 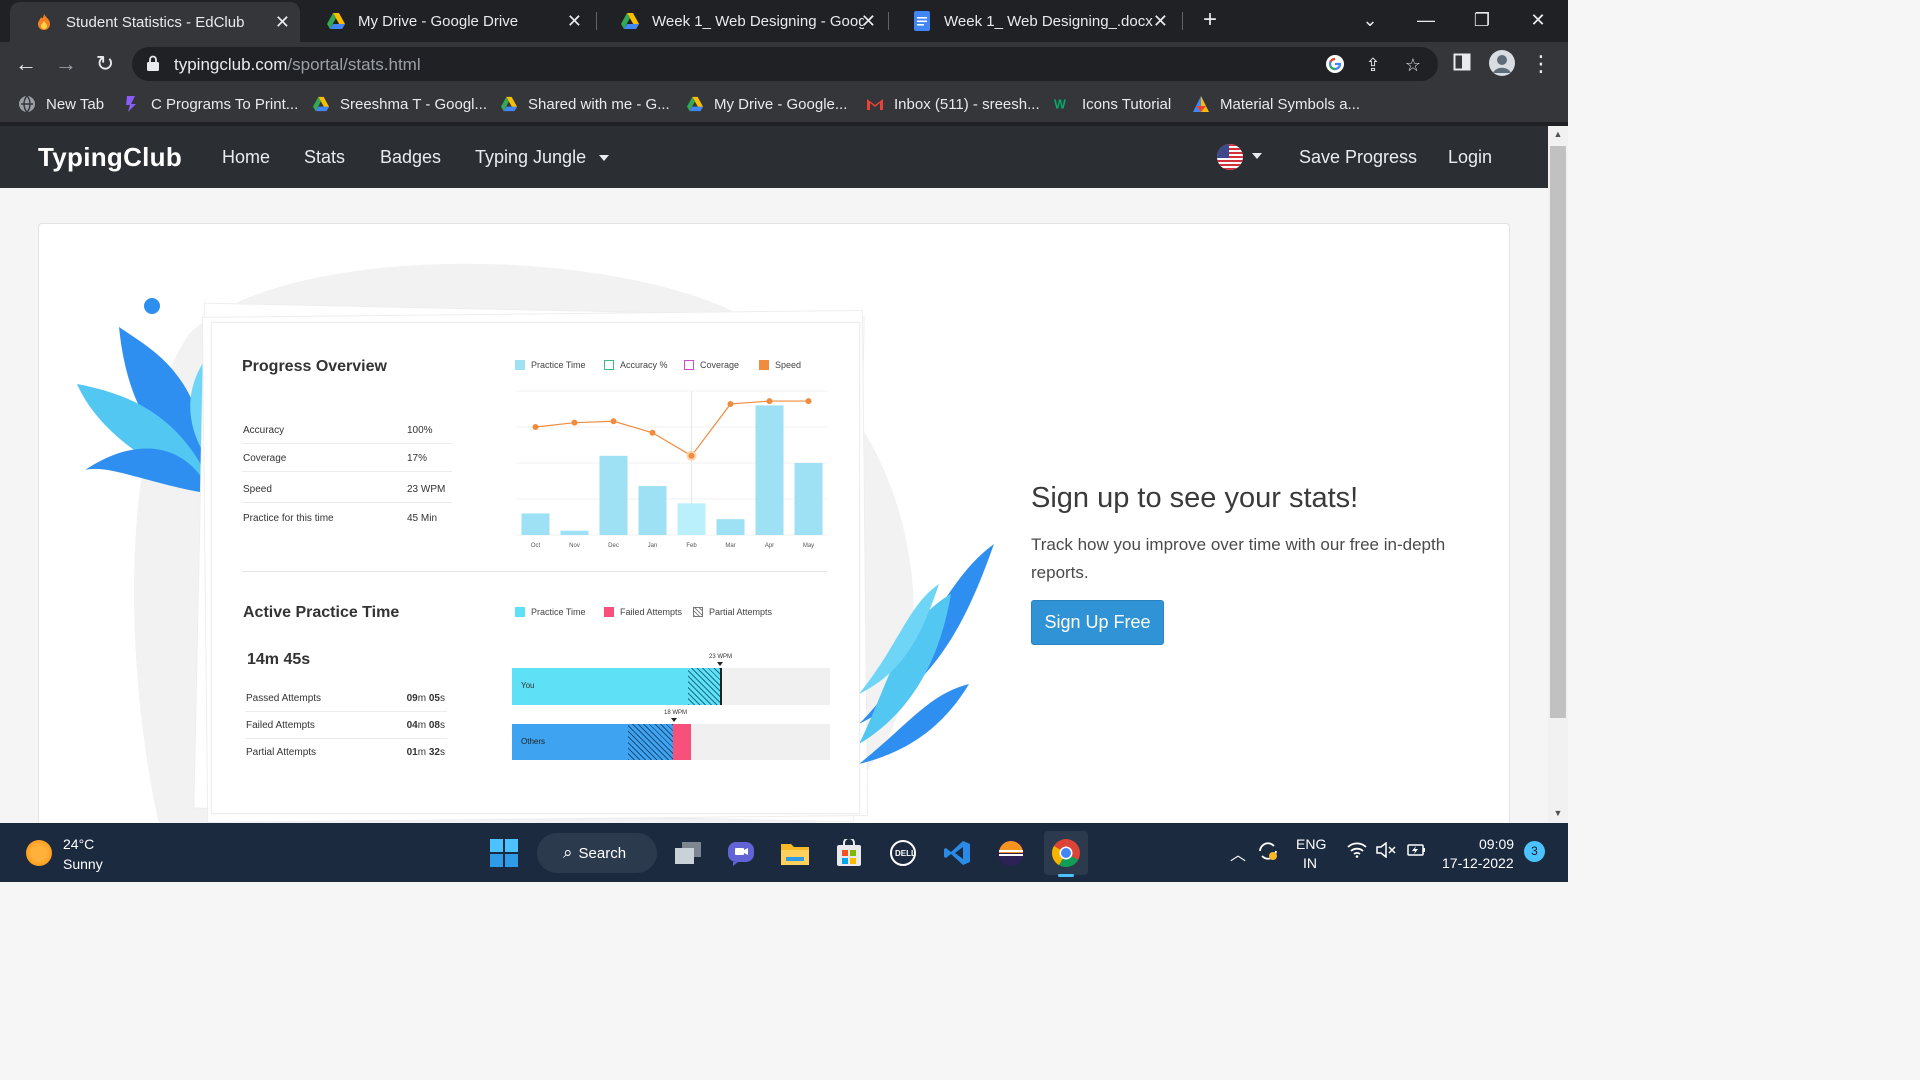 I want to click on share-icon: ⇪, so click(x=1373, y=65).